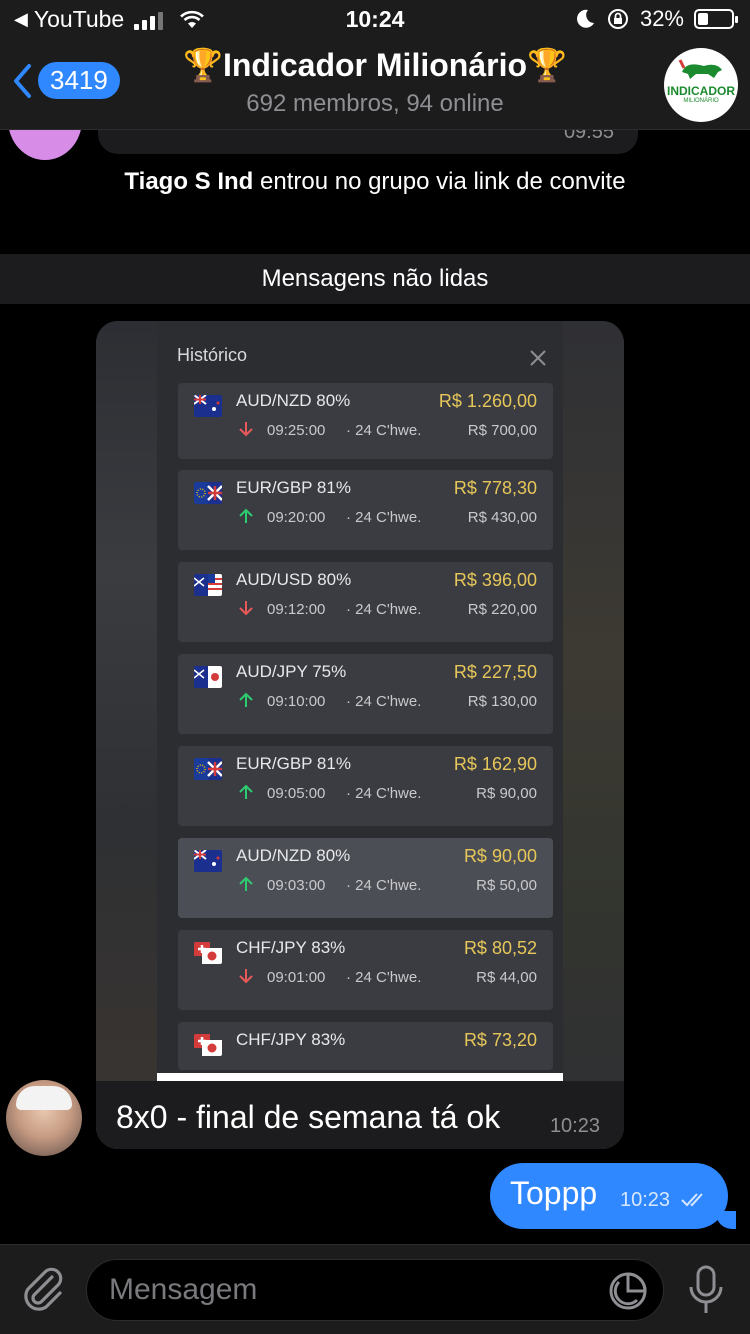  Describe the element at coordinates (613, 1196) in the screenshot. I see `outgoing-message-bubble: Toppp 10:23` at that location.